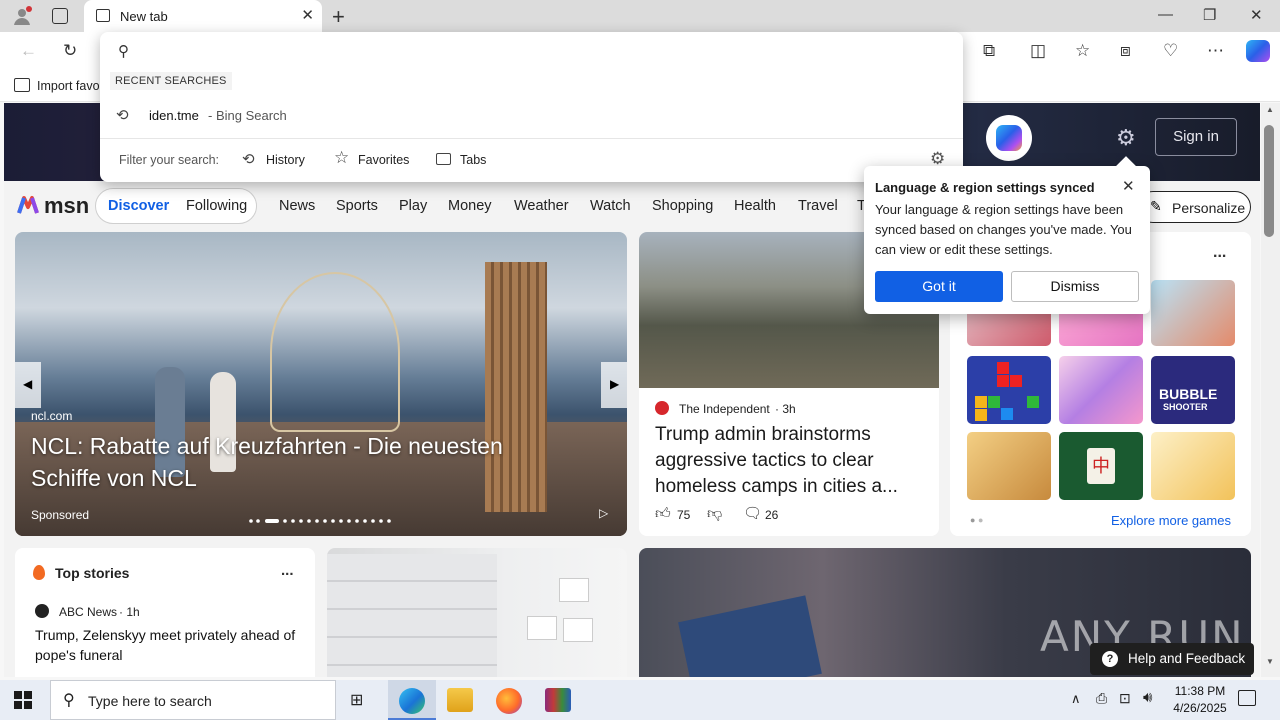  I want to click on scroll-down-icon: ▼, so click(1270, 661).